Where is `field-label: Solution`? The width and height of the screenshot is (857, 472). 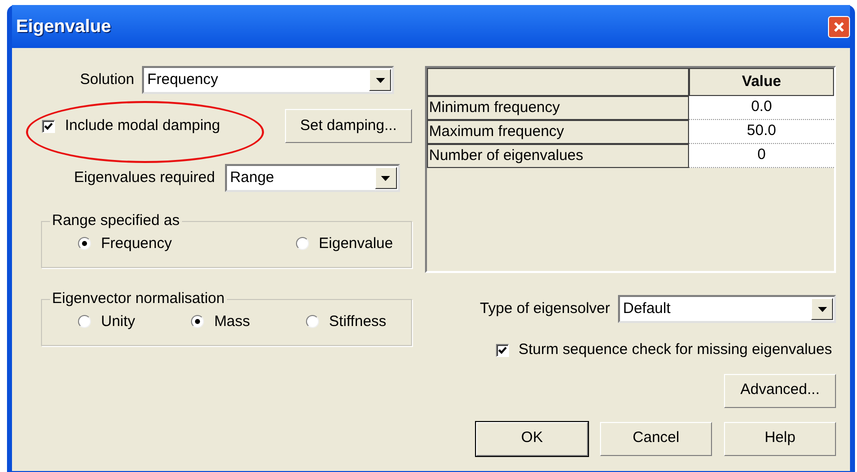 field-label: Solution is located at coordinates (107, 80).